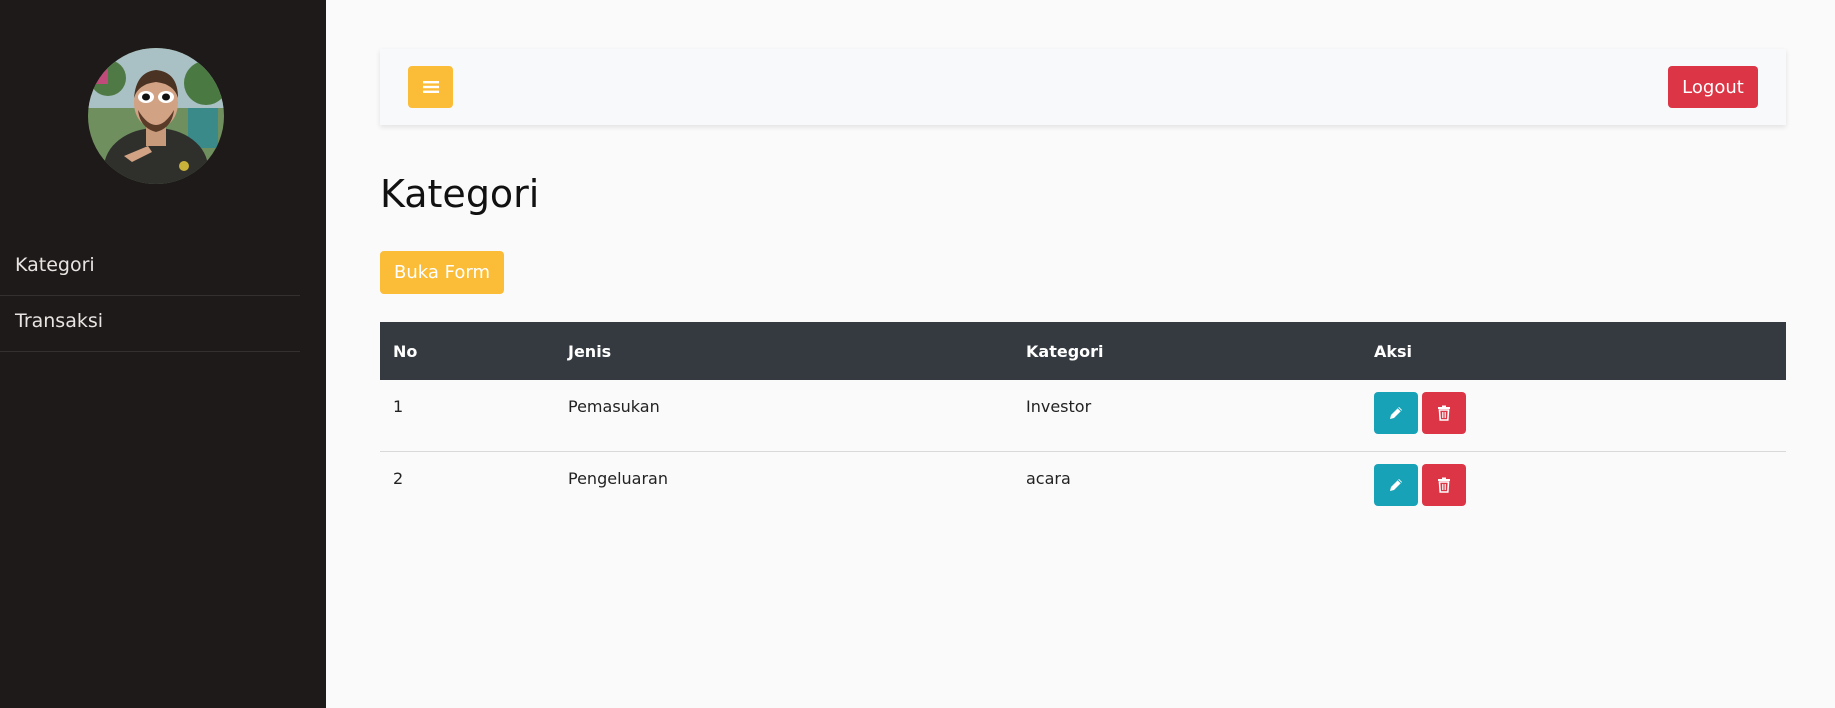 The height and width of the screenshot is (708, 1835). What do you see at coordinates (150, 324) in the screenshot?
I see `sidebar-item-transaksi: Transaksi` at bounding box center [150, 324].